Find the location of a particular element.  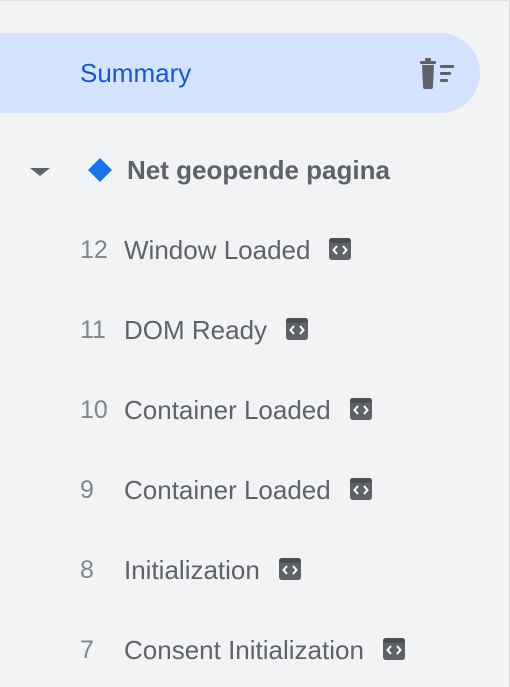

event-label: Initialization is located at coordinates (192, 570).